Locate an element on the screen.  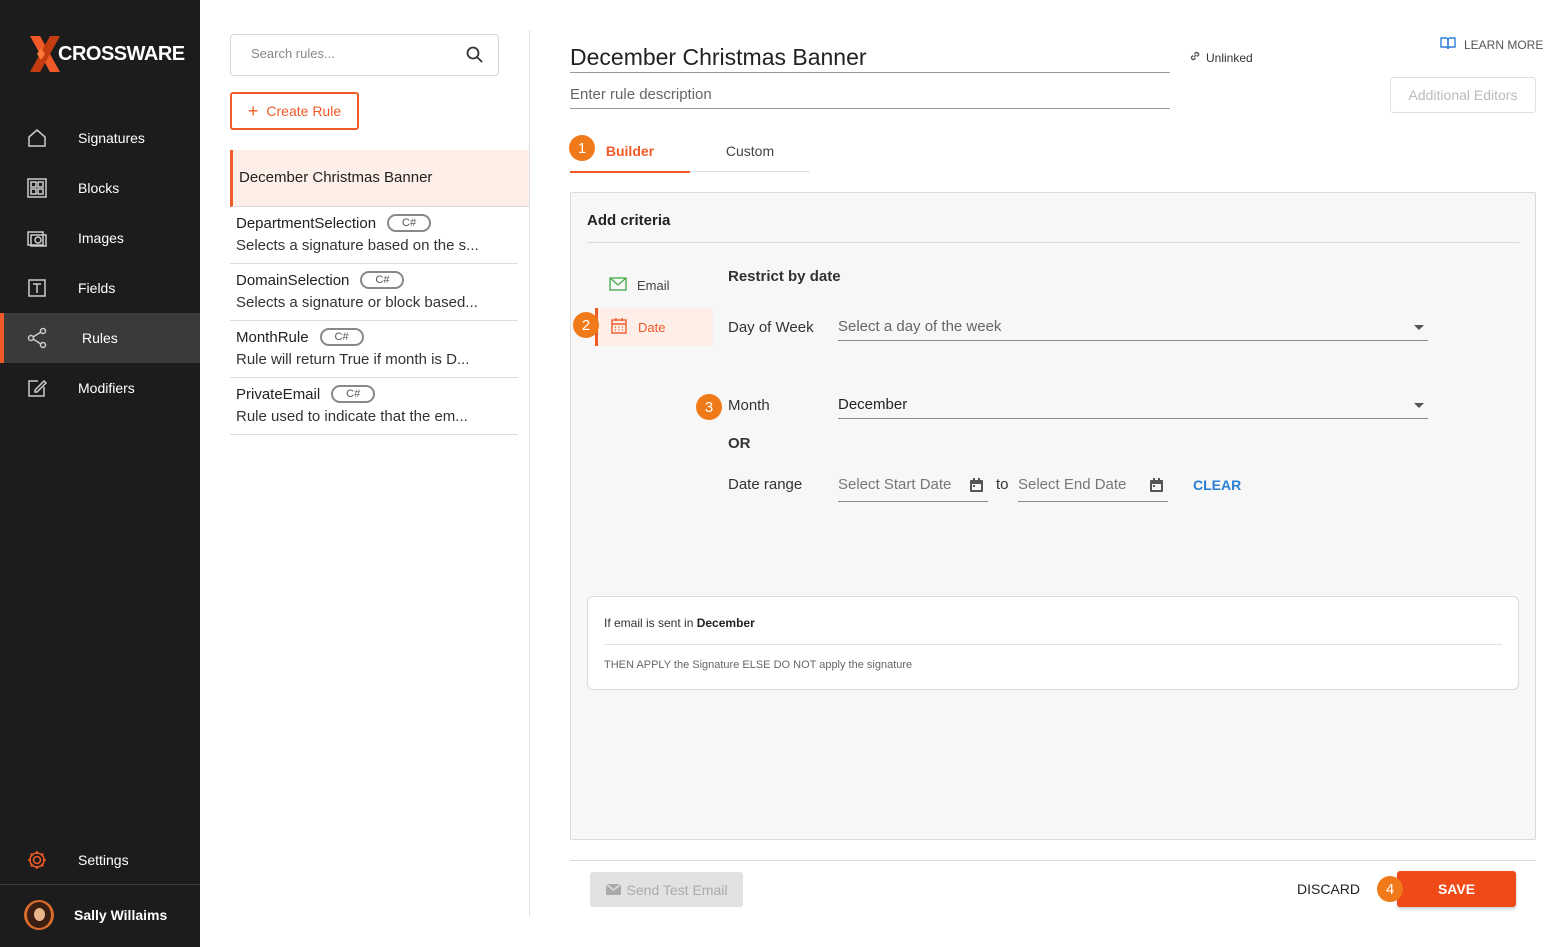
category-date: Date is located at coordinates (654, 327).